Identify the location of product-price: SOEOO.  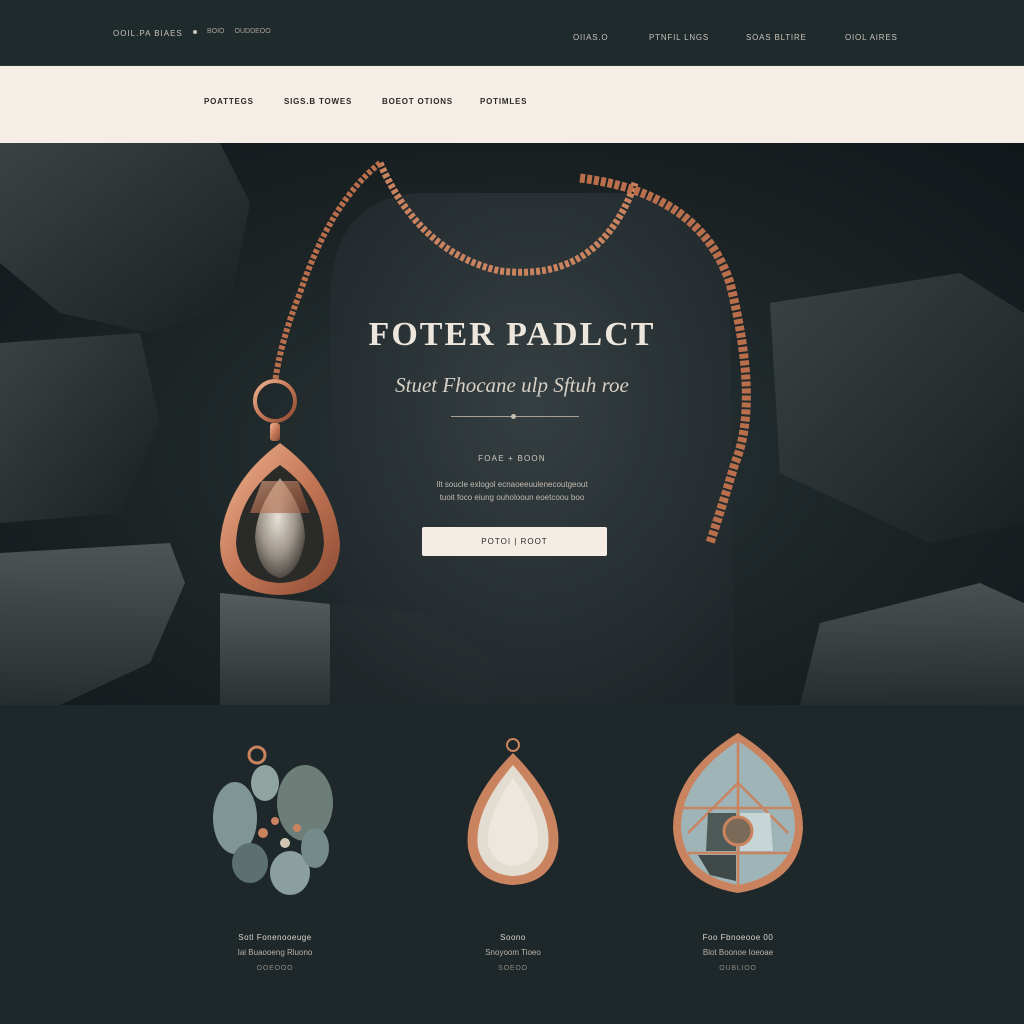
(513, 968).